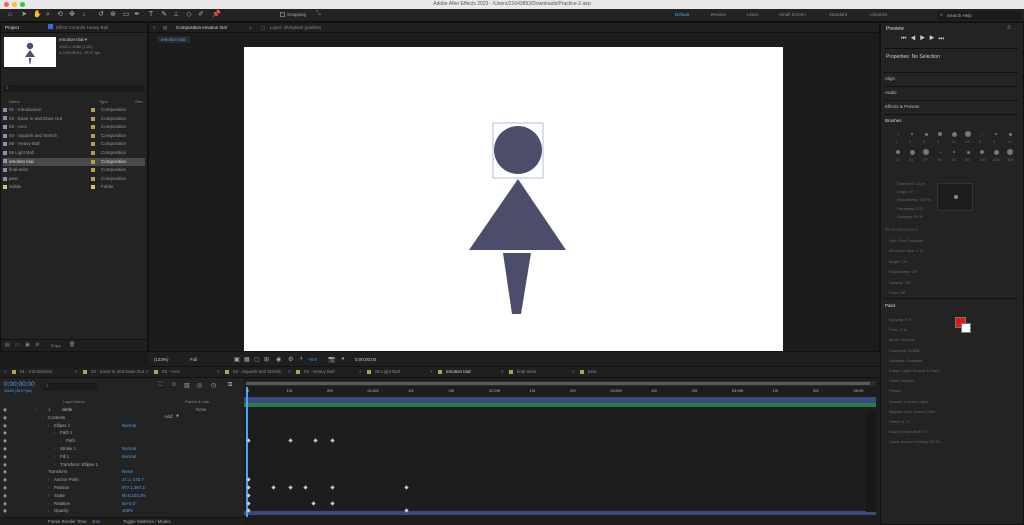 The width and height of the screenshot is (1024, 525). I want to click on tab-layer: Layer: inkSplash gradient, so click(295, 27).